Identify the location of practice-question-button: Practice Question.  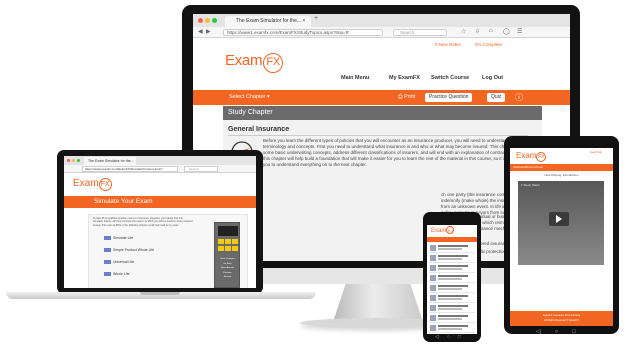
(449, 97).